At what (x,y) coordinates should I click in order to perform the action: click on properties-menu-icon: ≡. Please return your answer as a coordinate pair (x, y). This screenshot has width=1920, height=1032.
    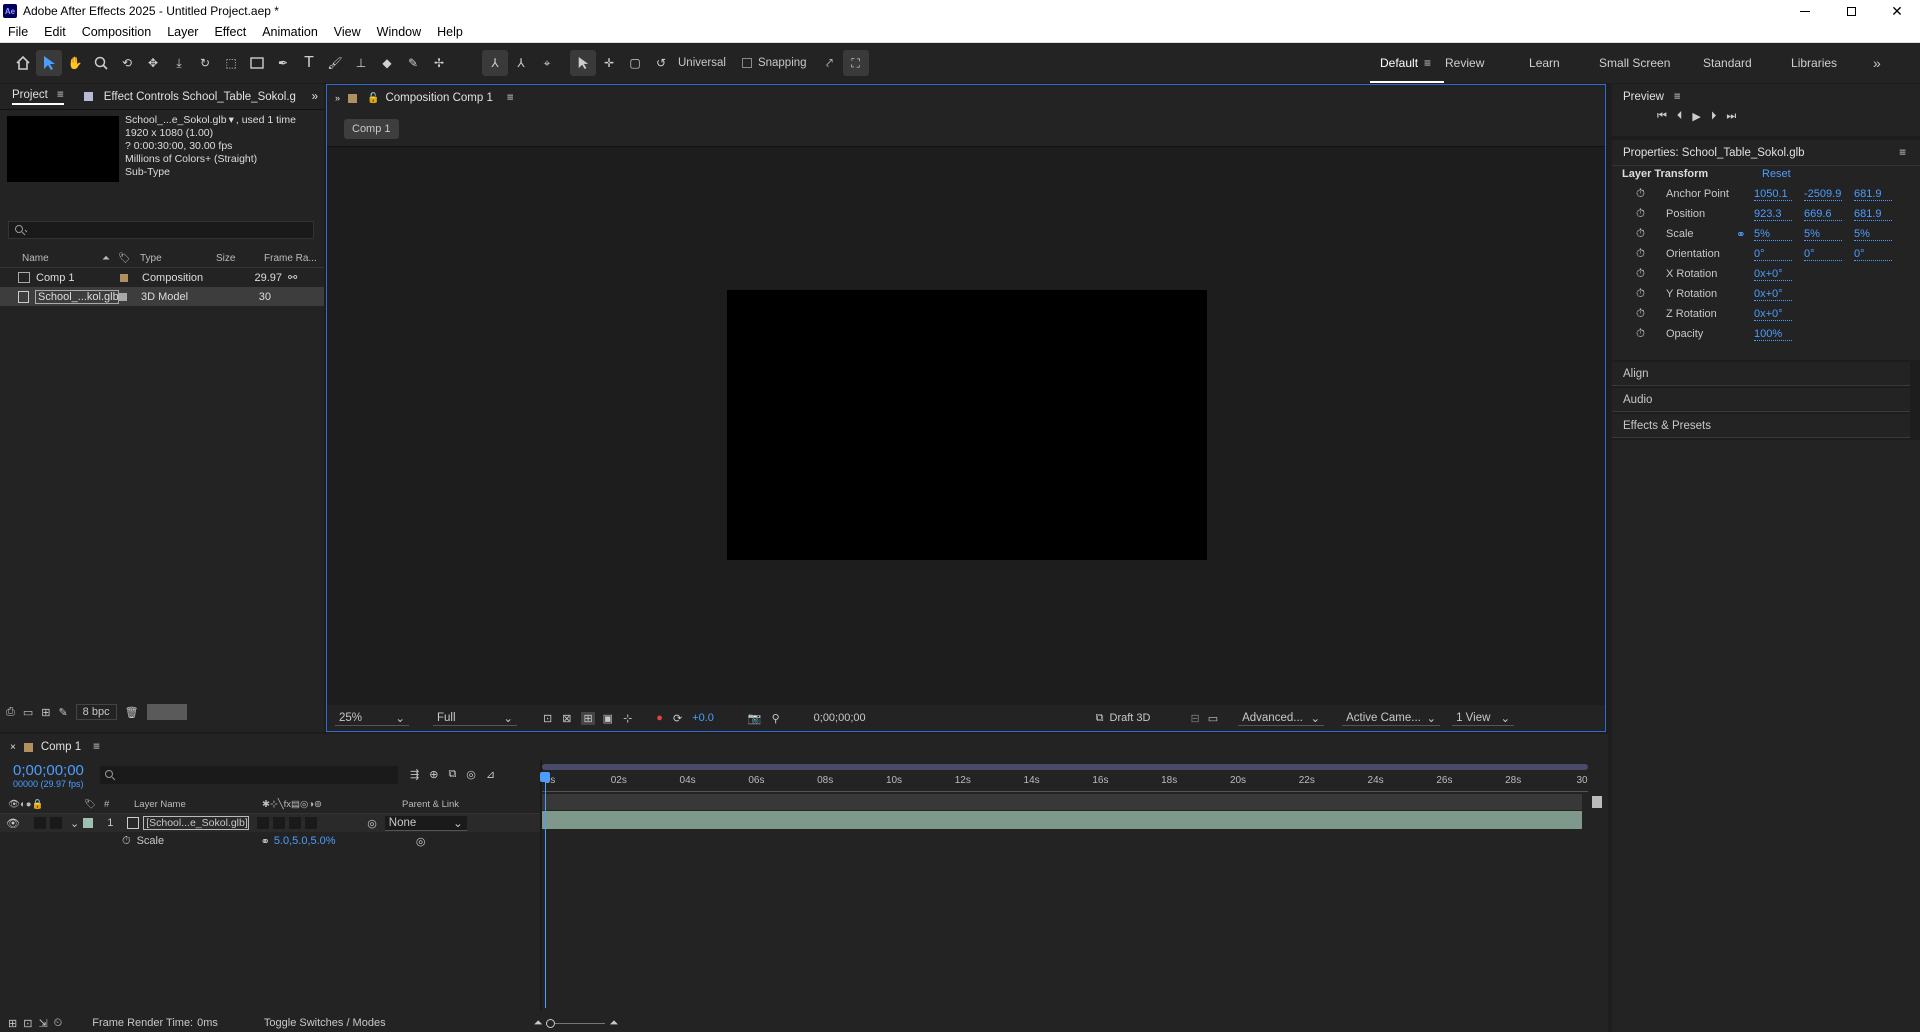
    Looking at the image, I should click on (1902, 153).